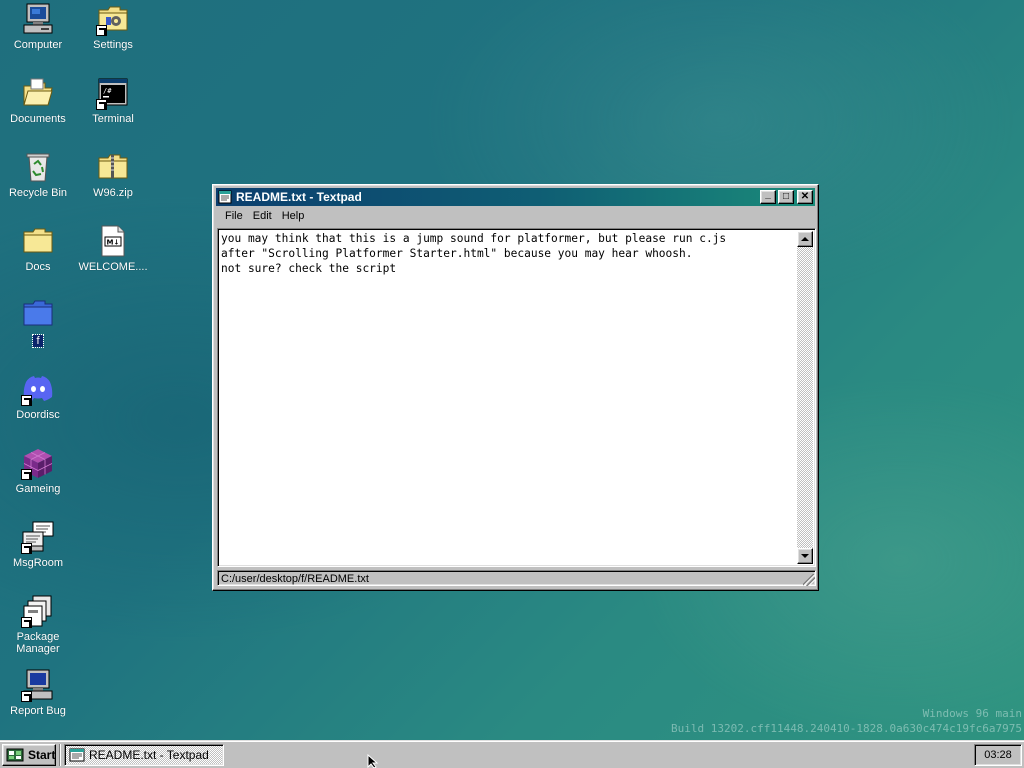 The height and width of the screenshot is (768, 1024). Describe the element at coordinates (38, 711) in the screenshot. I see `desktop-icon-label: Report Bug` at that location.